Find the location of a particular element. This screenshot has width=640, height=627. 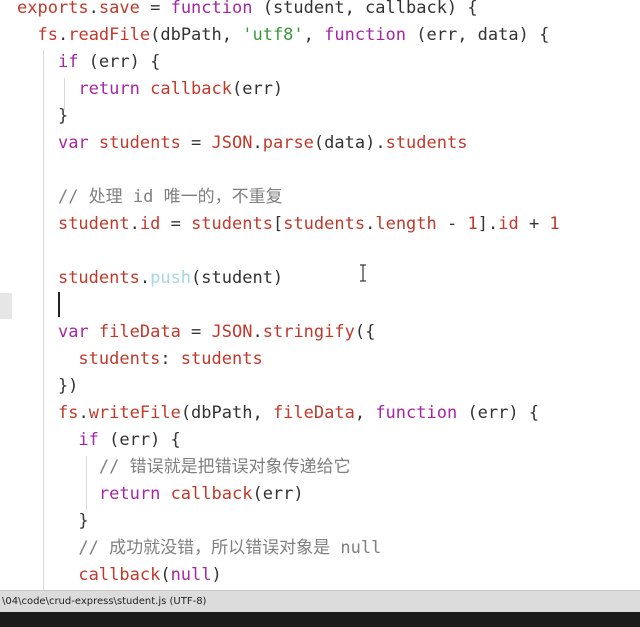

code-token: (err) is located at coordinates (257, 89).